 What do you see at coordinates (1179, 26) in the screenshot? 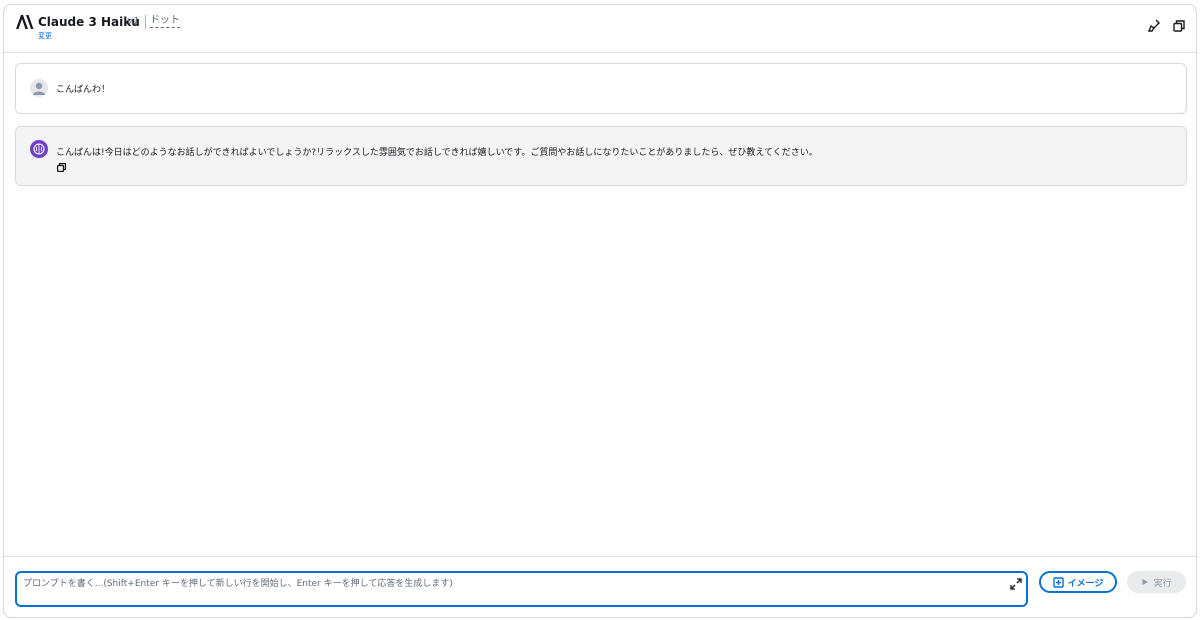
I see `copy-icon` at bounding box center [1179, 26].